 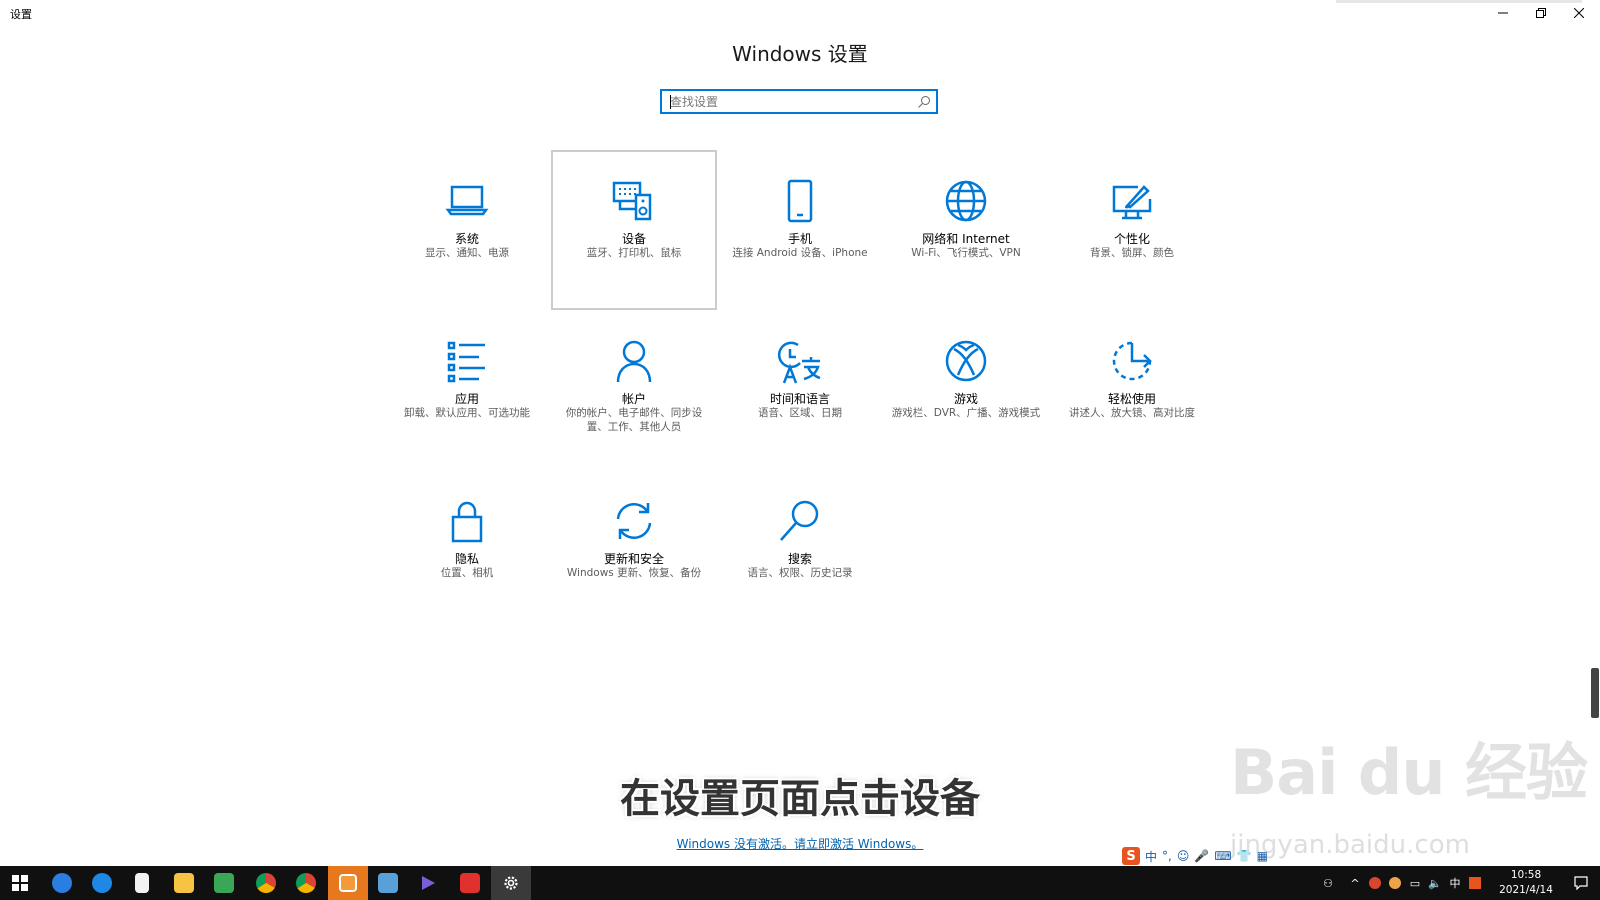 What do you see at coordinates (799, 559) in the screenshot?
I see `tile-name: 搜索` at bounding box center [799, 559].